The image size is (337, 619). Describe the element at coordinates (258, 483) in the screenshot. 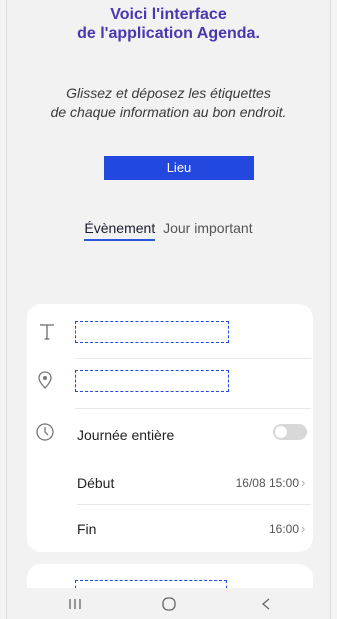

I see `start-value: 16/08 15:00` at that location.